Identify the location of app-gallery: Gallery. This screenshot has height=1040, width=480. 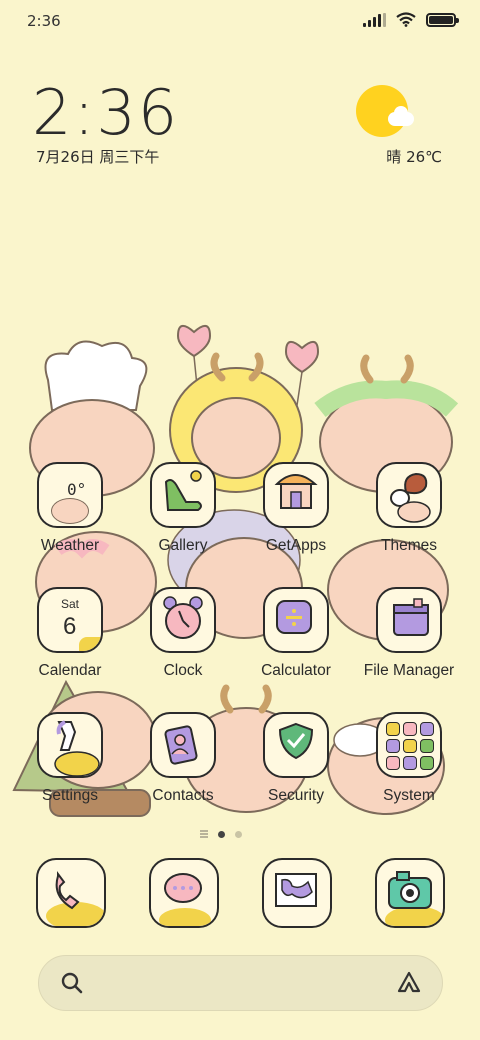
(183, 508).